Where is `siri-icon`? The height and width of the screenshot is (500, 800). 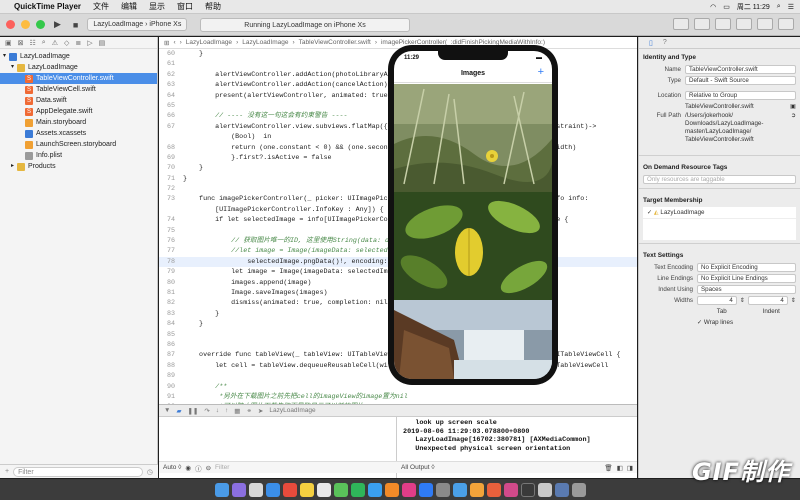
siri-icon is located at coordinates (238, 489).